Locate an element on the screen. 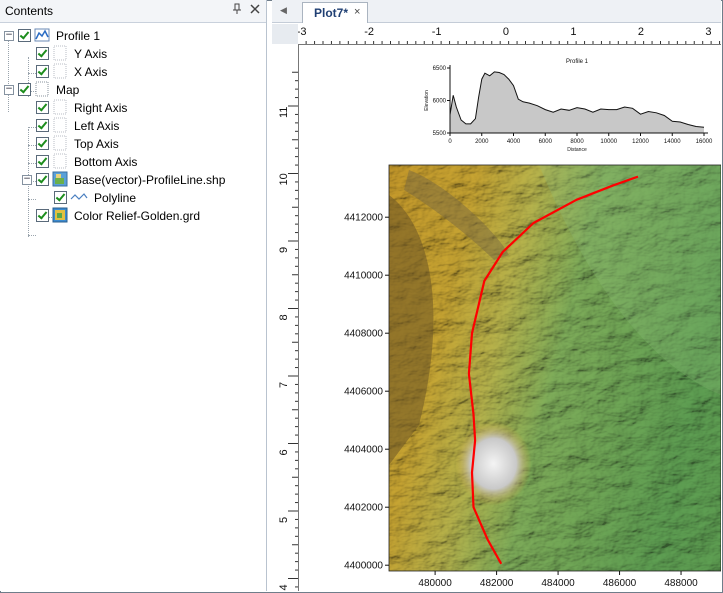  left-axis-label: 4404000 is located at coordinates (363, 450).